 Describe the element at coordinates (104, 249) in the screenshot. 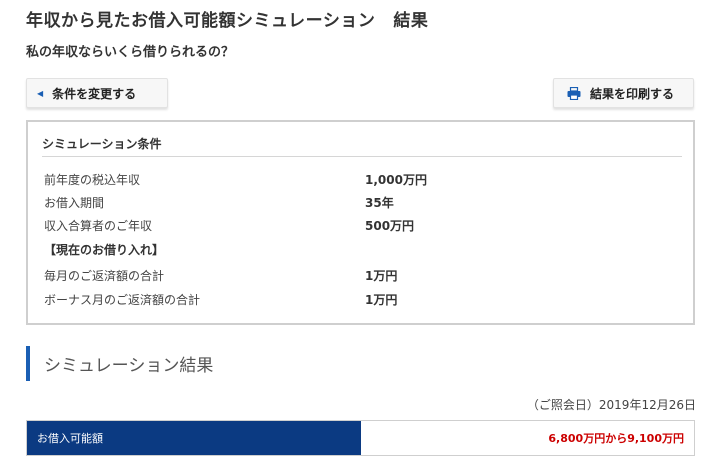

I see `condition-label: 【現在のお借り入れ】` at that location.